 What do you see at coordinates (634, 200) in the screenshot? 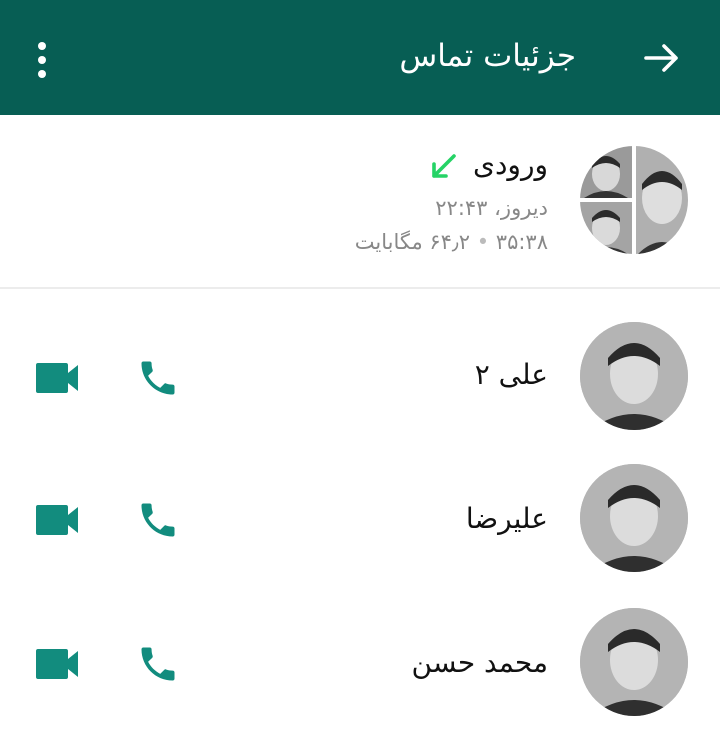
I see `group-avatar` at bounding box center [634, 200].